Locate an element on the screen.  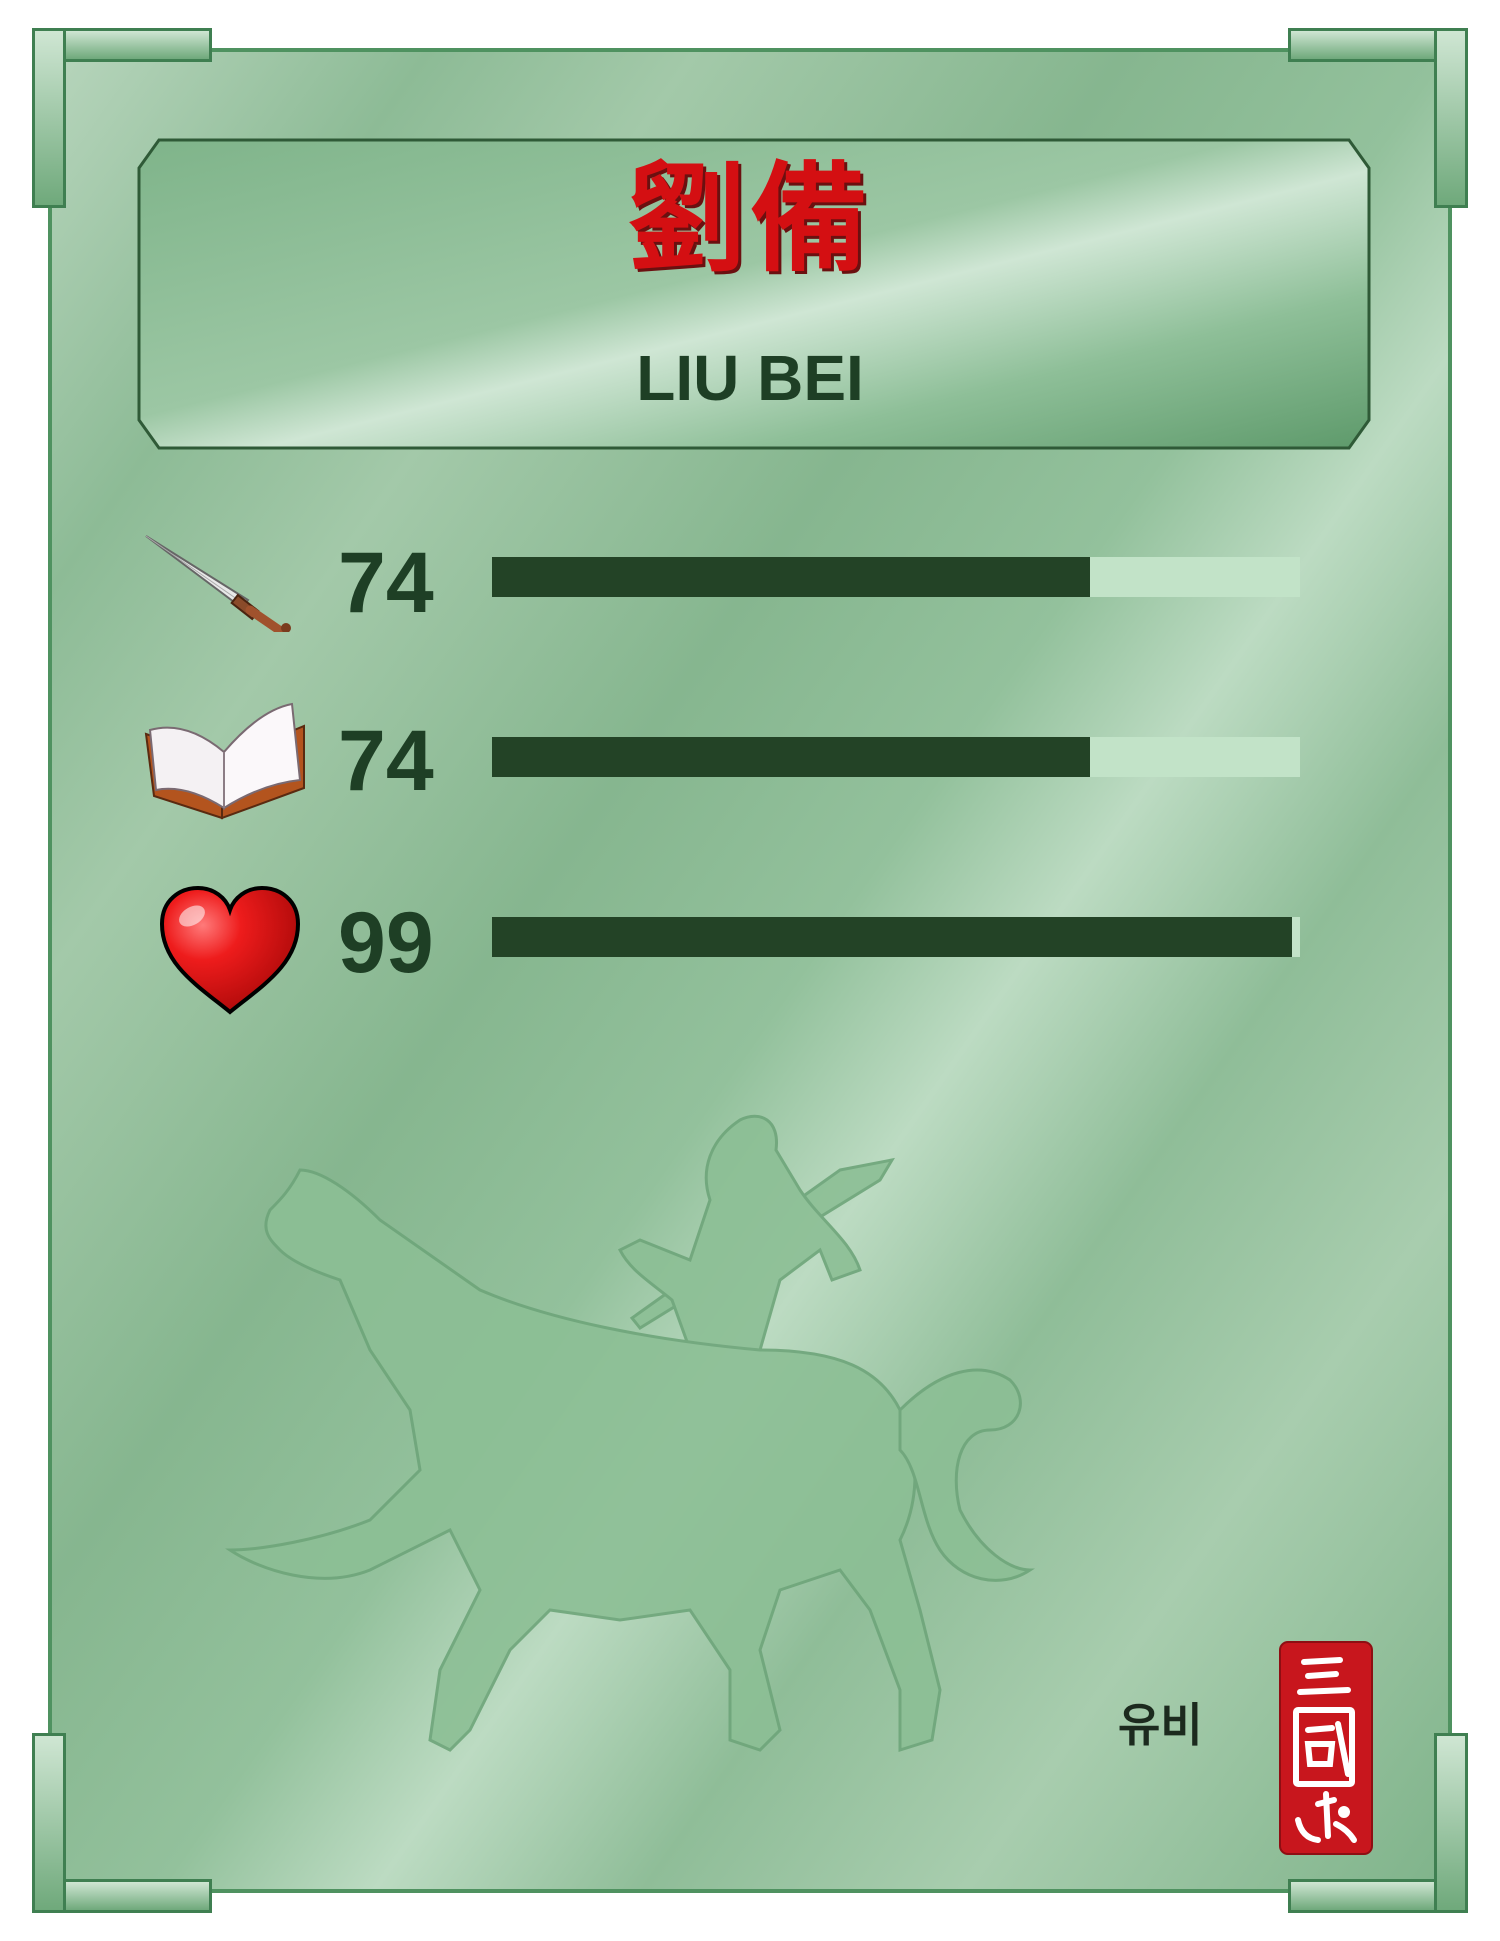
character-name-english: LIU BEI is located at coordinates (750, 378).